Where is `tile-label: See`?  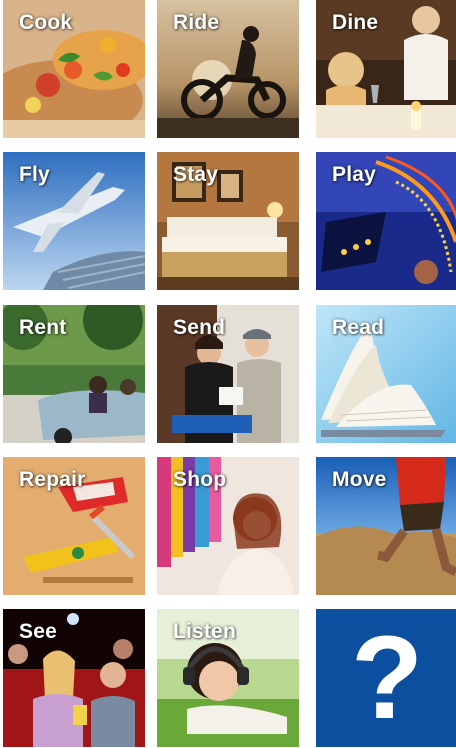 tile-label: See is located at coordinates (38, 631).